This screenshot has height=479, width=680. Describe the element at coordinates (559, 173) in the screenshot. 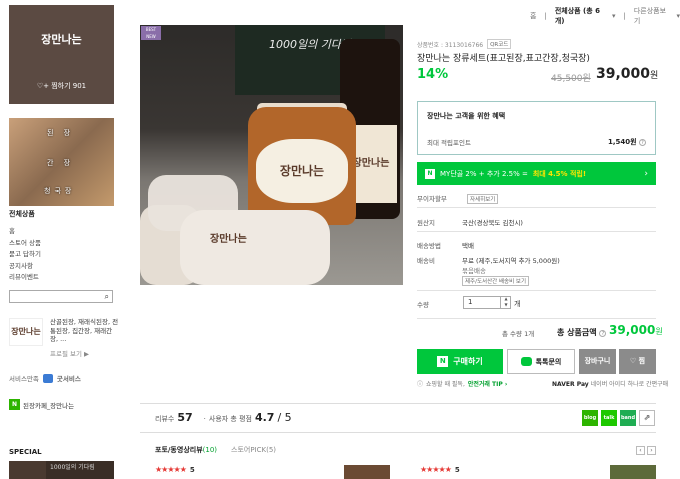

I see `npay-banner-highlight: 최대 4.5% 적립!` at that location.